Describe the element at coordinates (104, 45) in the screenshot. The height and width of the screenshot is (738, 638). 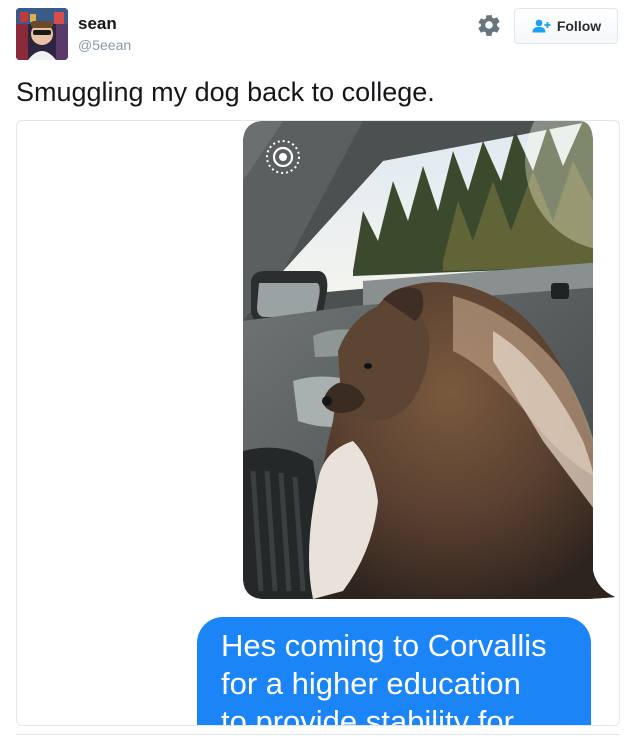
I see `user-handle: @5eean` at that location.